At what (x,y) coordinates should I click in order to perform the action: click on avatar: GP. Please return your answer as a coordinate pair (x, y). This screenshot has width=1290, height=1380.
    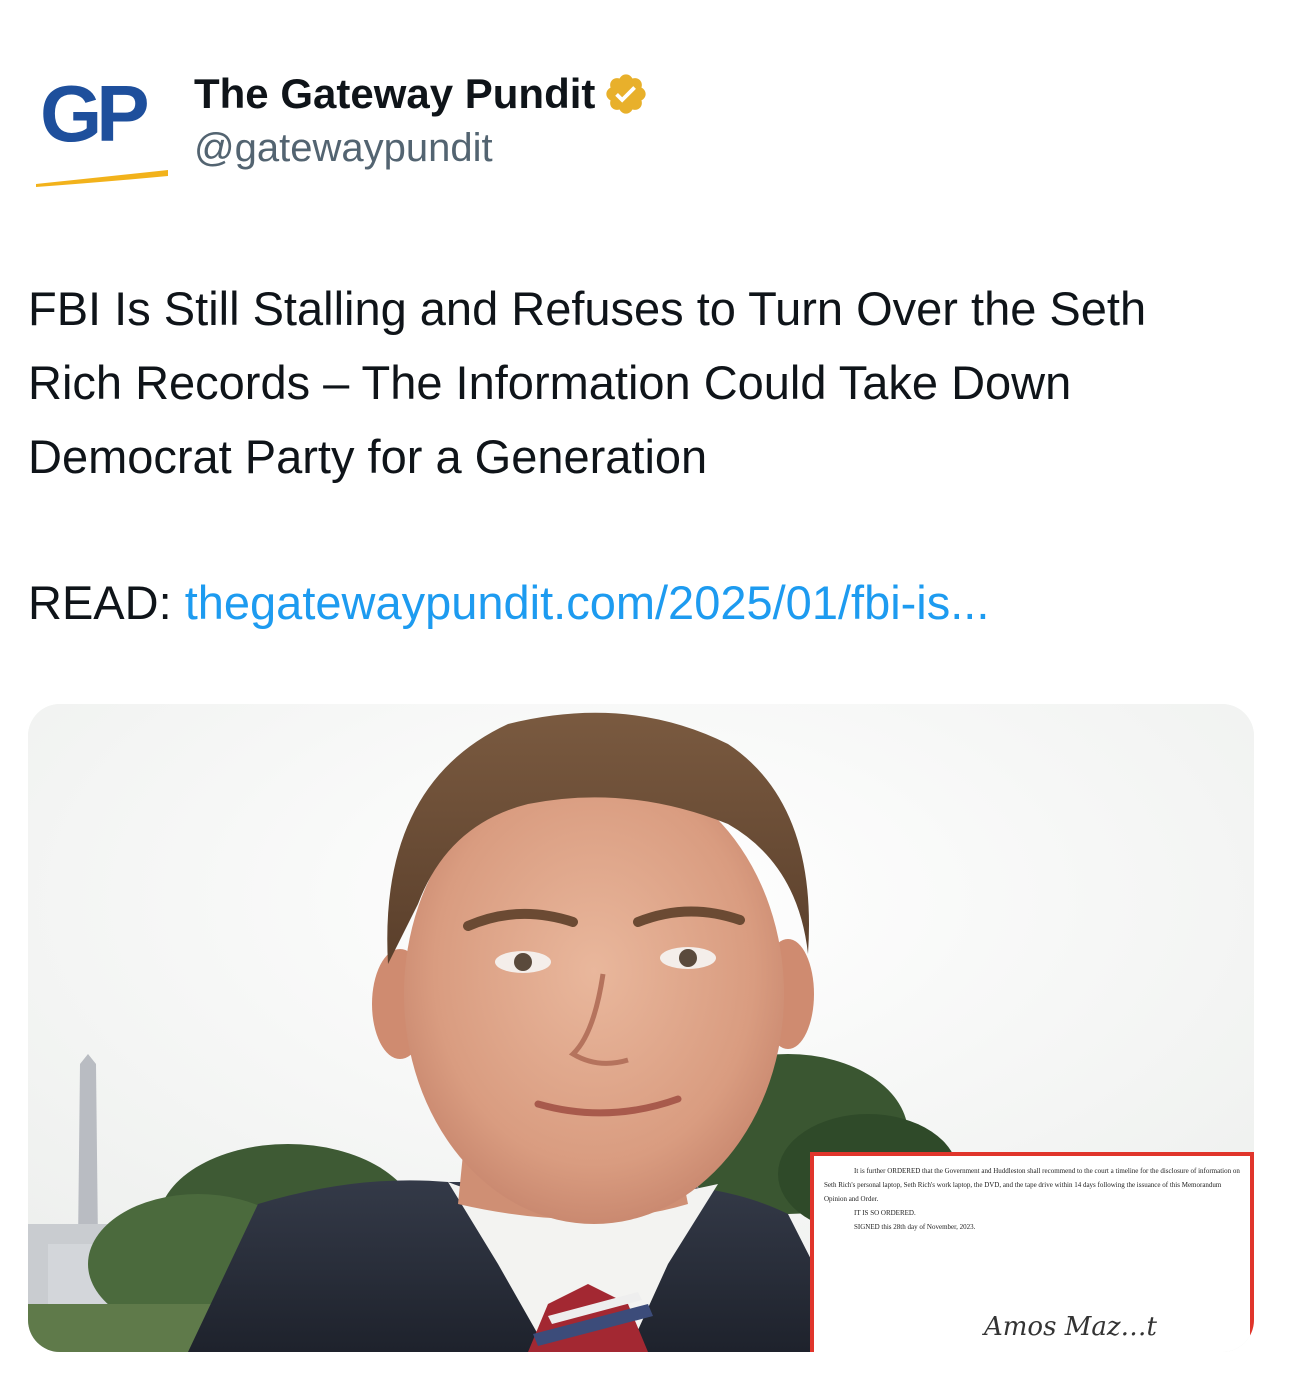
    Looking at the image, I should click on (103, 130).